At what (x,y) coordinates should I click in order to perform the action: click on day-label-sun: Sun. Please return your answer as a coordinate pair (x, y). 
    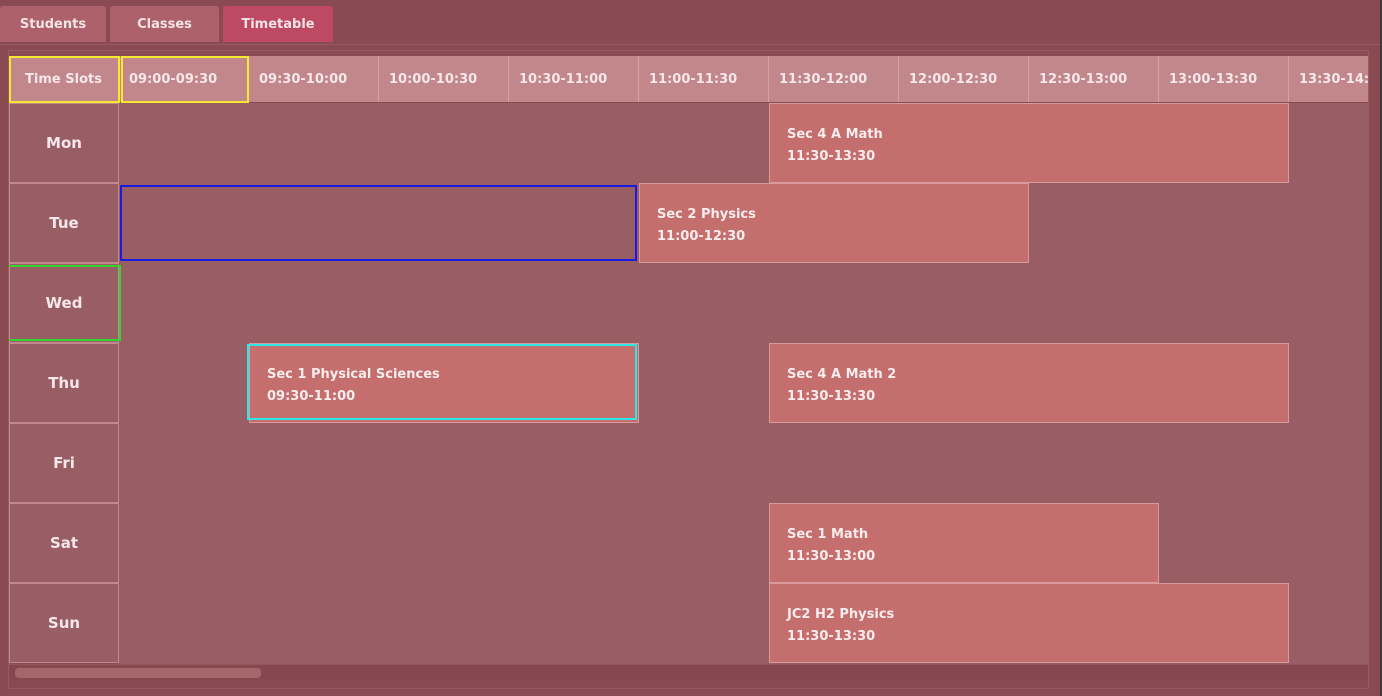
    Looking at the image, I should click on (64, 623).